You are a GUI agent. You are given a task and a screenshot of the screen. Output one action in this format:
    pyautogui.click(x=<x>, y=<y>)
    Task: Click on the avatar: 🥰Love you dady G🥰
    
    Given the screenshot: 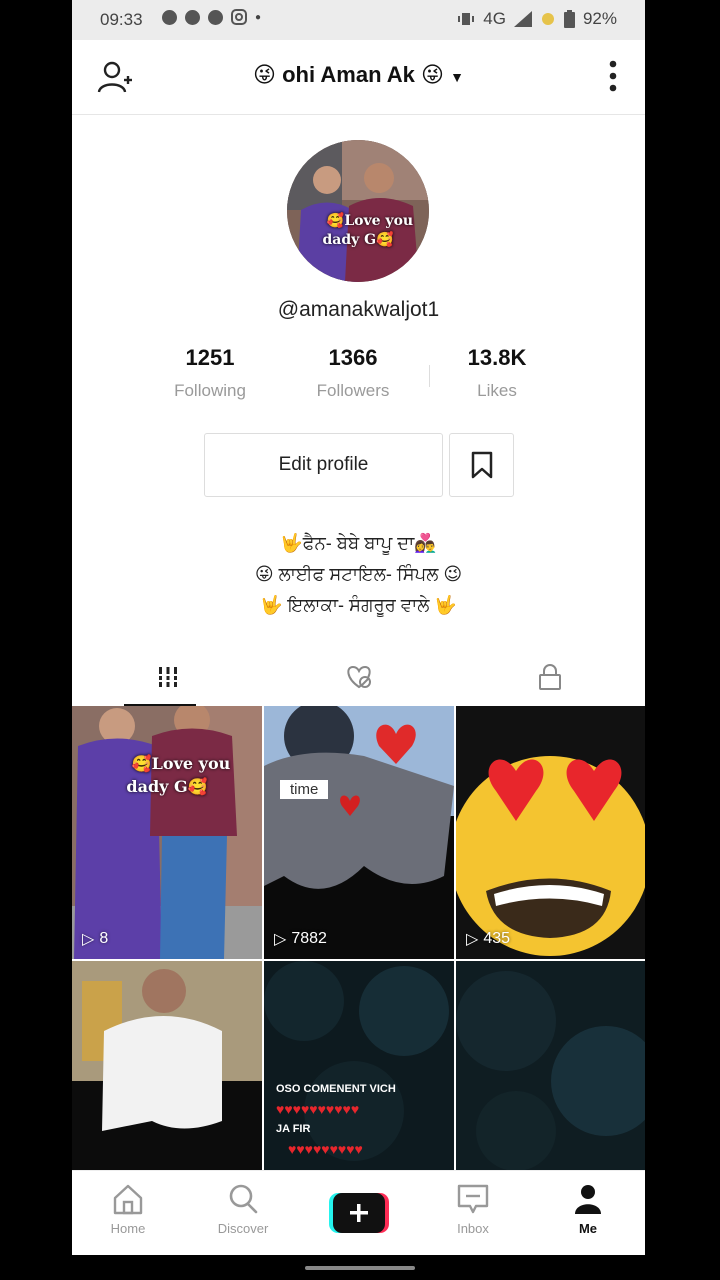 What is the action you would take?
    pyautogui.click(x=358, y=211)
    